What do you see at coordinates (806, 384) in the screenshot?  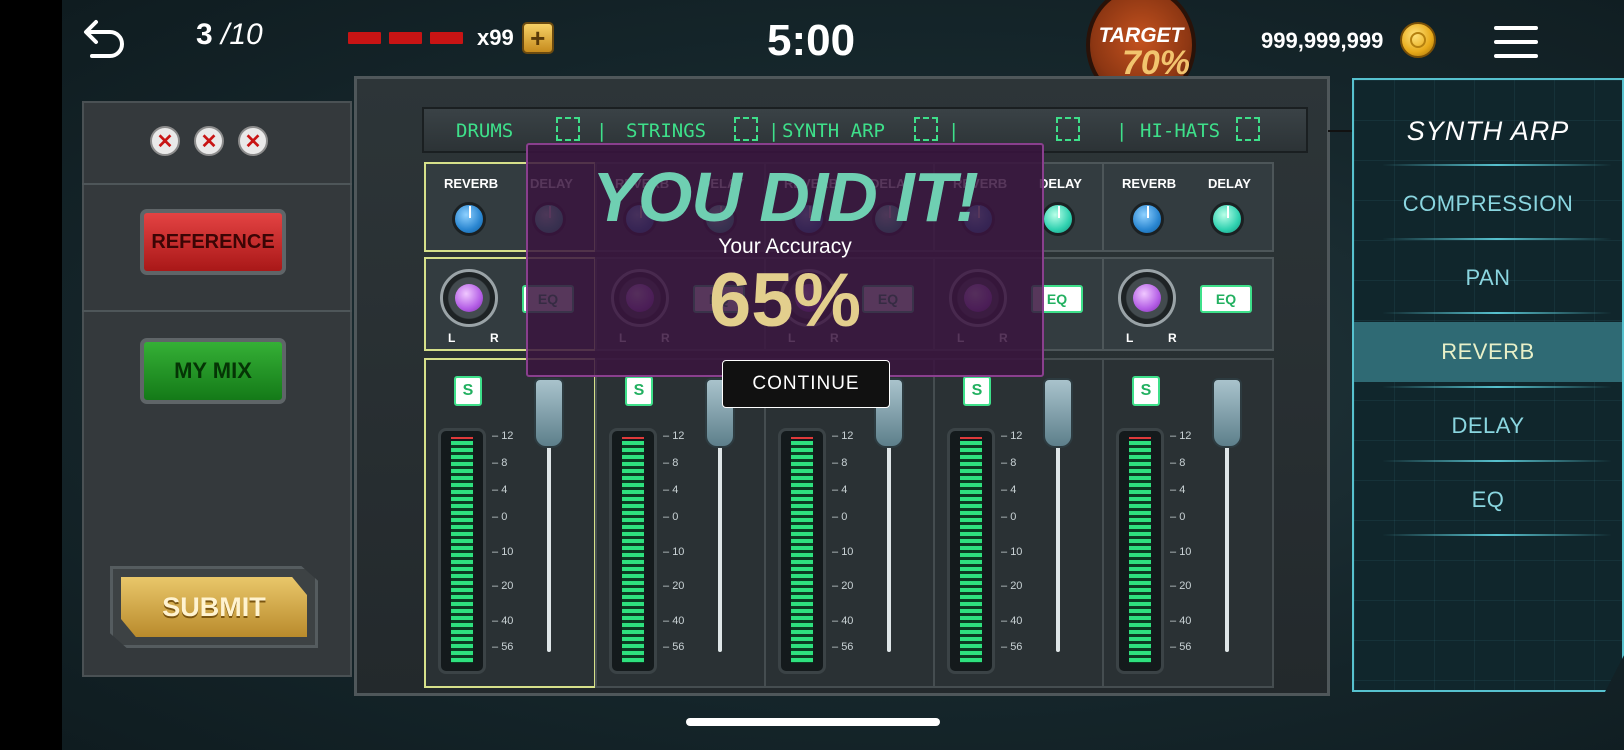 I see `continue-button: CONTINUE` at bounding box center [806, 384].